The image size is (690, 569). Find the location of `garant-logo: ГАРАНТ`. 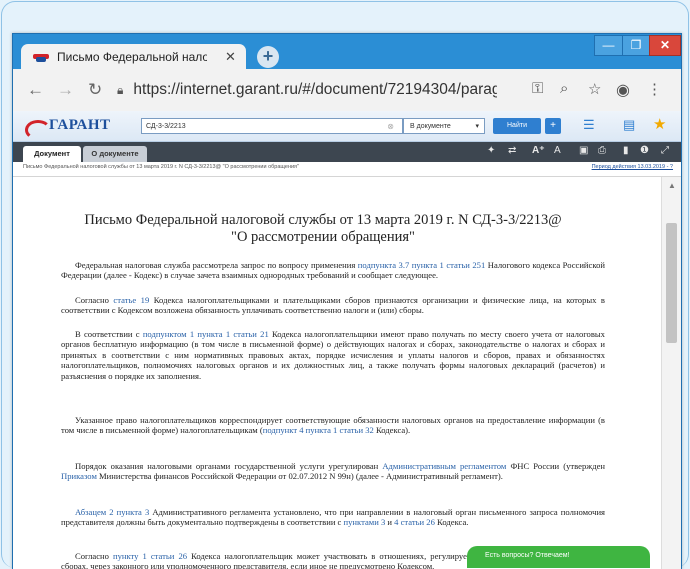

garant-logo: ГАРАНТ is located at coordinates (67, 128).